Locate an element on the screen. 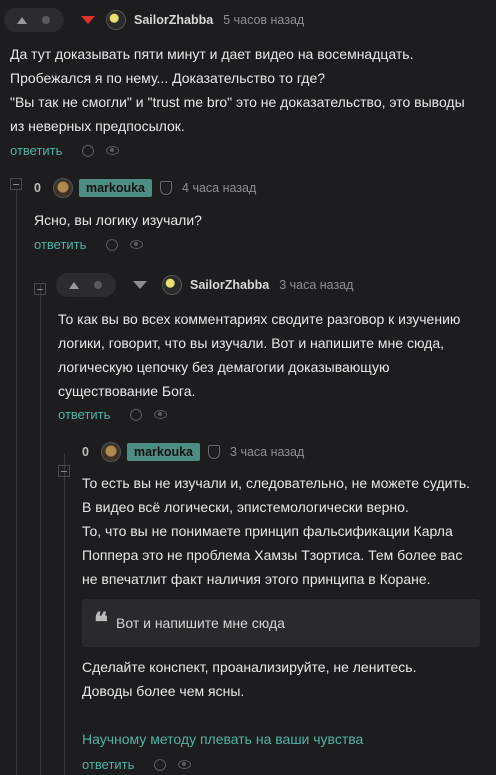 This screenshot has height=775, width=496. quote-text: Вот и напишите мне сюда is located at coordinates (200, 623).